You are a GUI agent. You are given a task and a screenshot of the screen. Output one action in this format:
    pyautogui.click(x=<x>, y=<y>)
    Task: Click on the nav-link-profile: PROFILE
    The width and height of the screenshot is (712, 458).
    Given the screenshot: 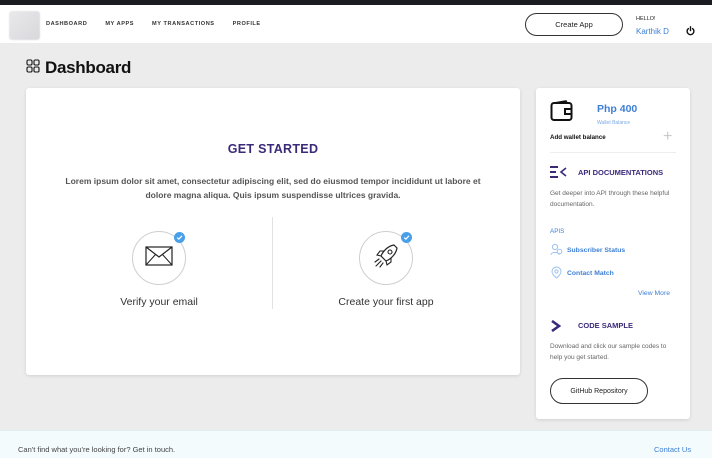 What is the action you would take?
    pyautogui.click(x=247, y=24)
    